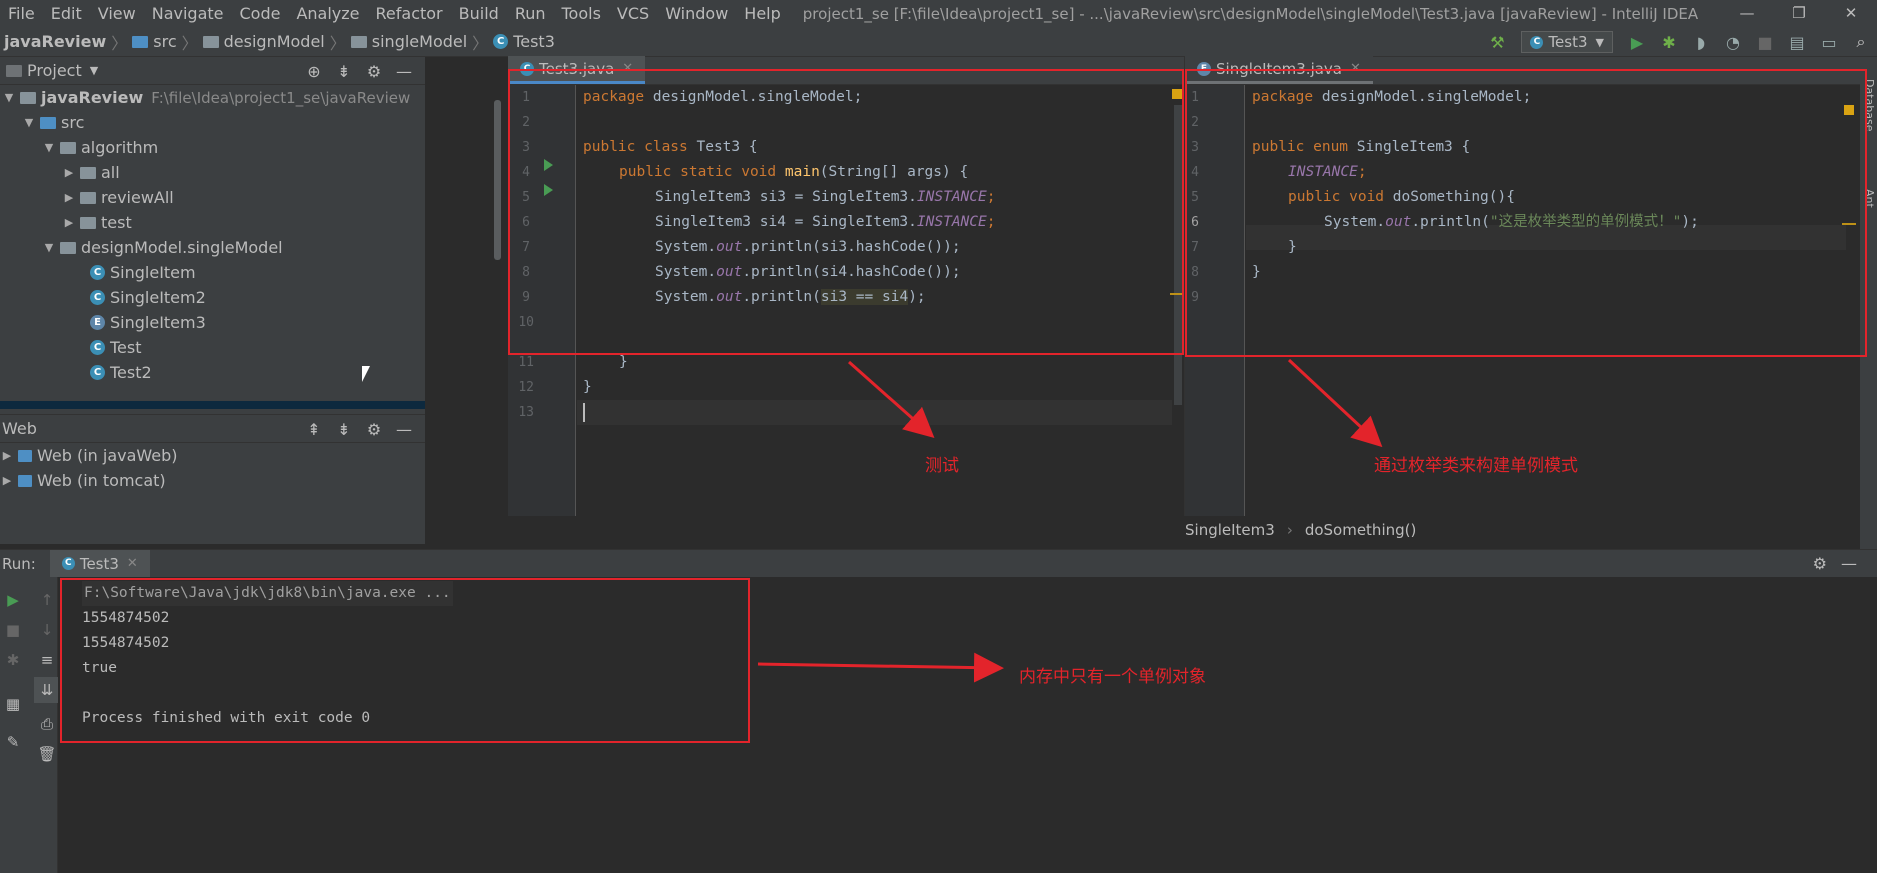  Describe the element at coordinates (1070, 520) in the screenshot. I see `annotation-arrows` at that location.